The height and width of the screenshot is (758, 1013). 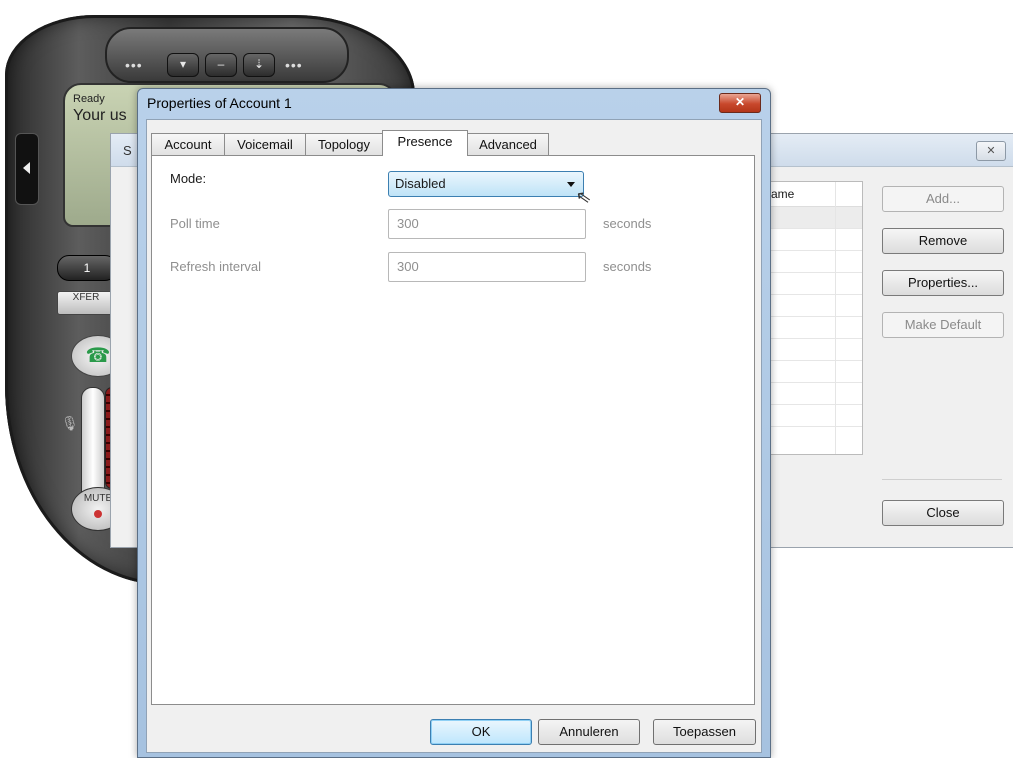 I want to click on phone-menu-button: ▾, so click(x=183, y=65).